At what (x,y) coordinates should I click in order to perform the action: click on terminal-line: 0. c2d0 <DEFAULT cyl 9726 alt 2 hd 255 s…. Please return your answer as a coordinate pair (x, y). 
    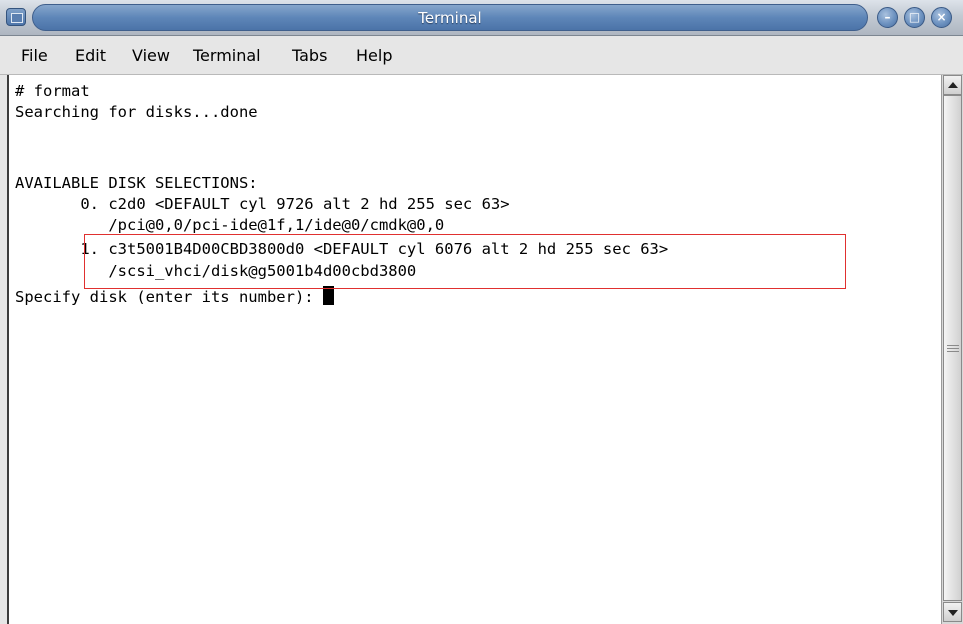
    Looking at the image, I should click on (262, 204).